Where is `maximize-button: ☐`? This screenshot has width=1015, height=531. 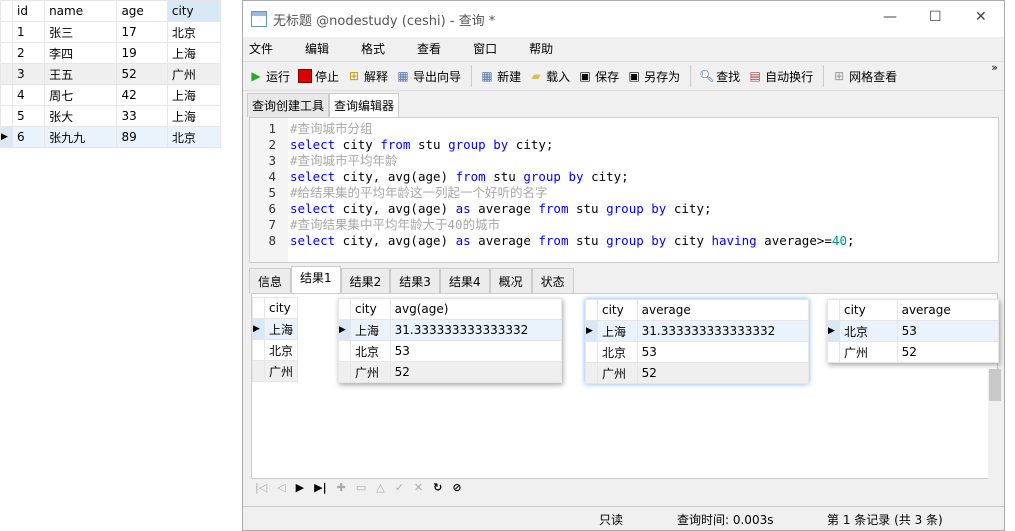
maximize-button: ☐ is located at coordinates (935, 17).